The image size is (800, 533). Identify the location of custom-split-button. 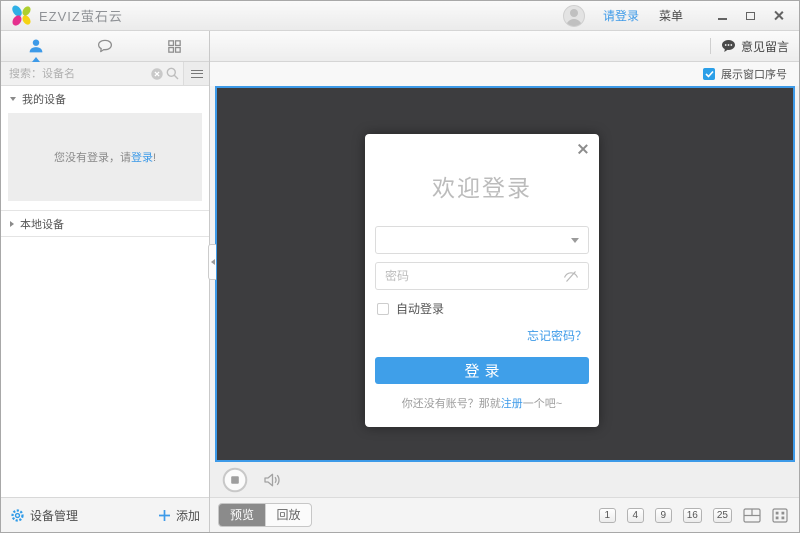
(752, 515).